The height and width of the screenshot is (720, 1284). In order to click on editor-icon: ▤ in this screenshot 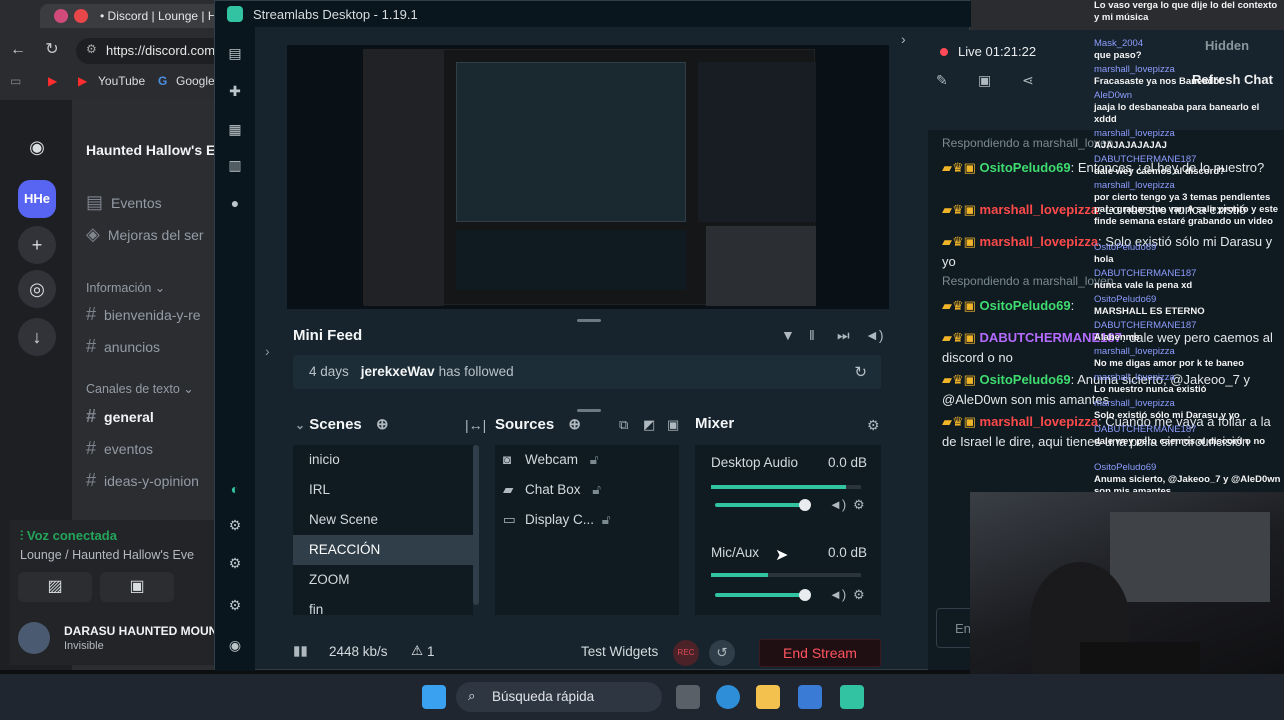, I will do `click(235, 53)`.